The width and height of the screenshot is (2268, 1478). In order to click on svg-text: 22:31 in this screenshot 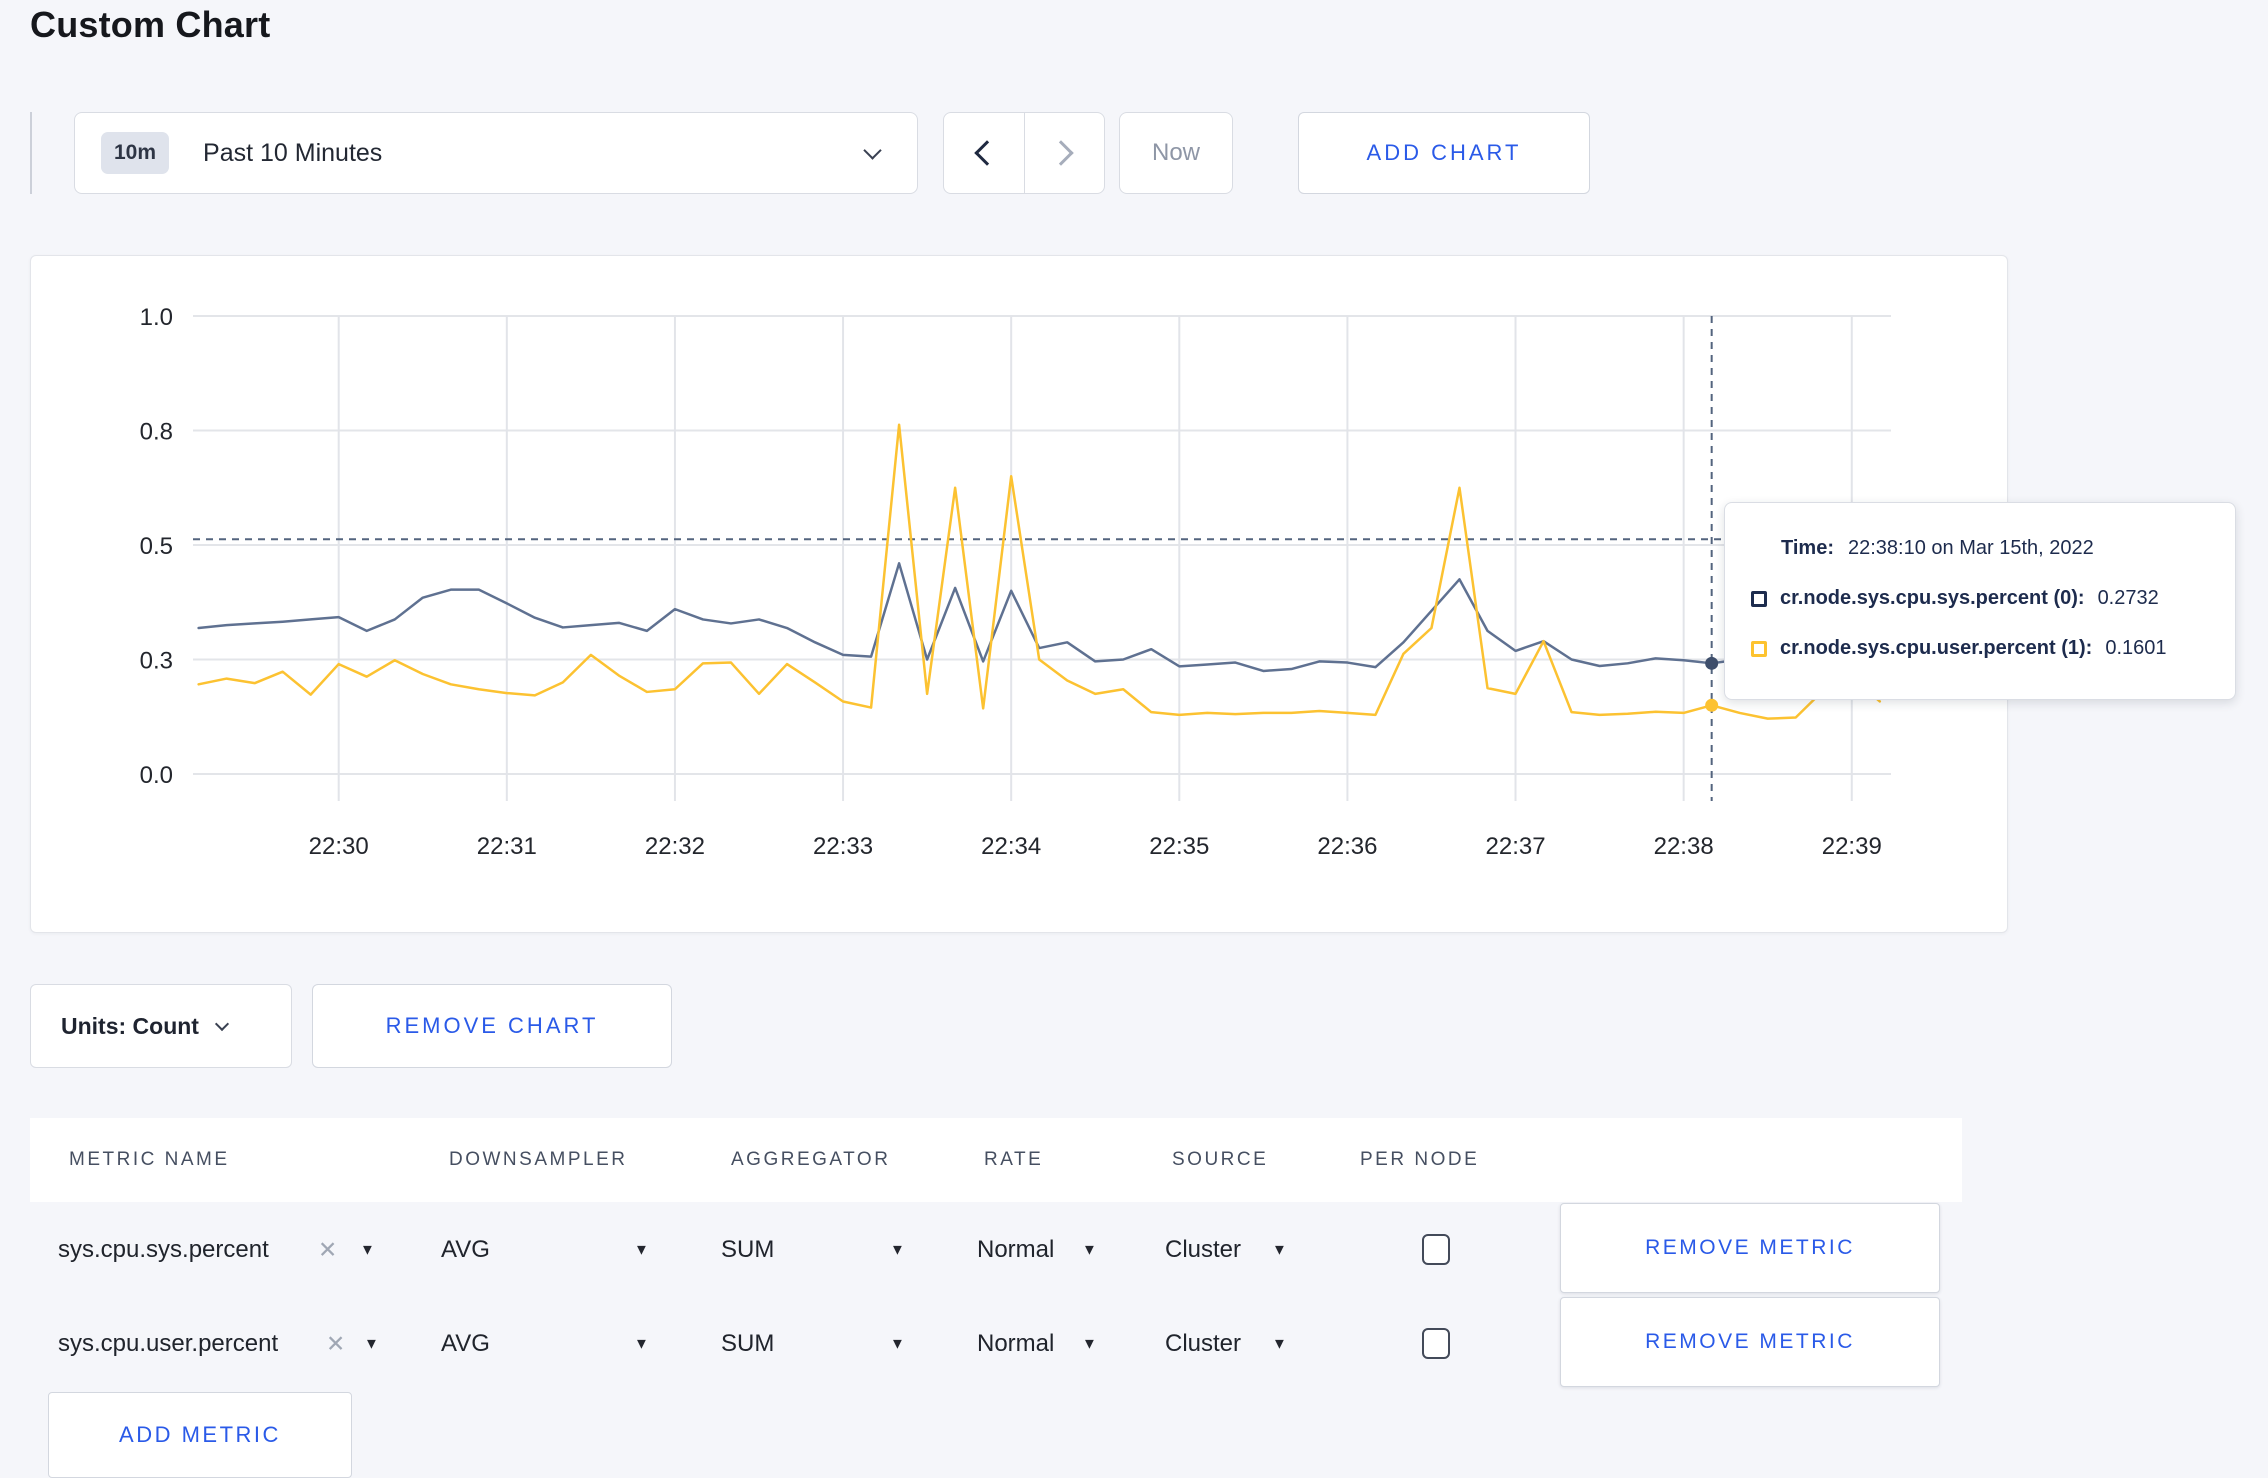, I will do `click(507, 846)`.